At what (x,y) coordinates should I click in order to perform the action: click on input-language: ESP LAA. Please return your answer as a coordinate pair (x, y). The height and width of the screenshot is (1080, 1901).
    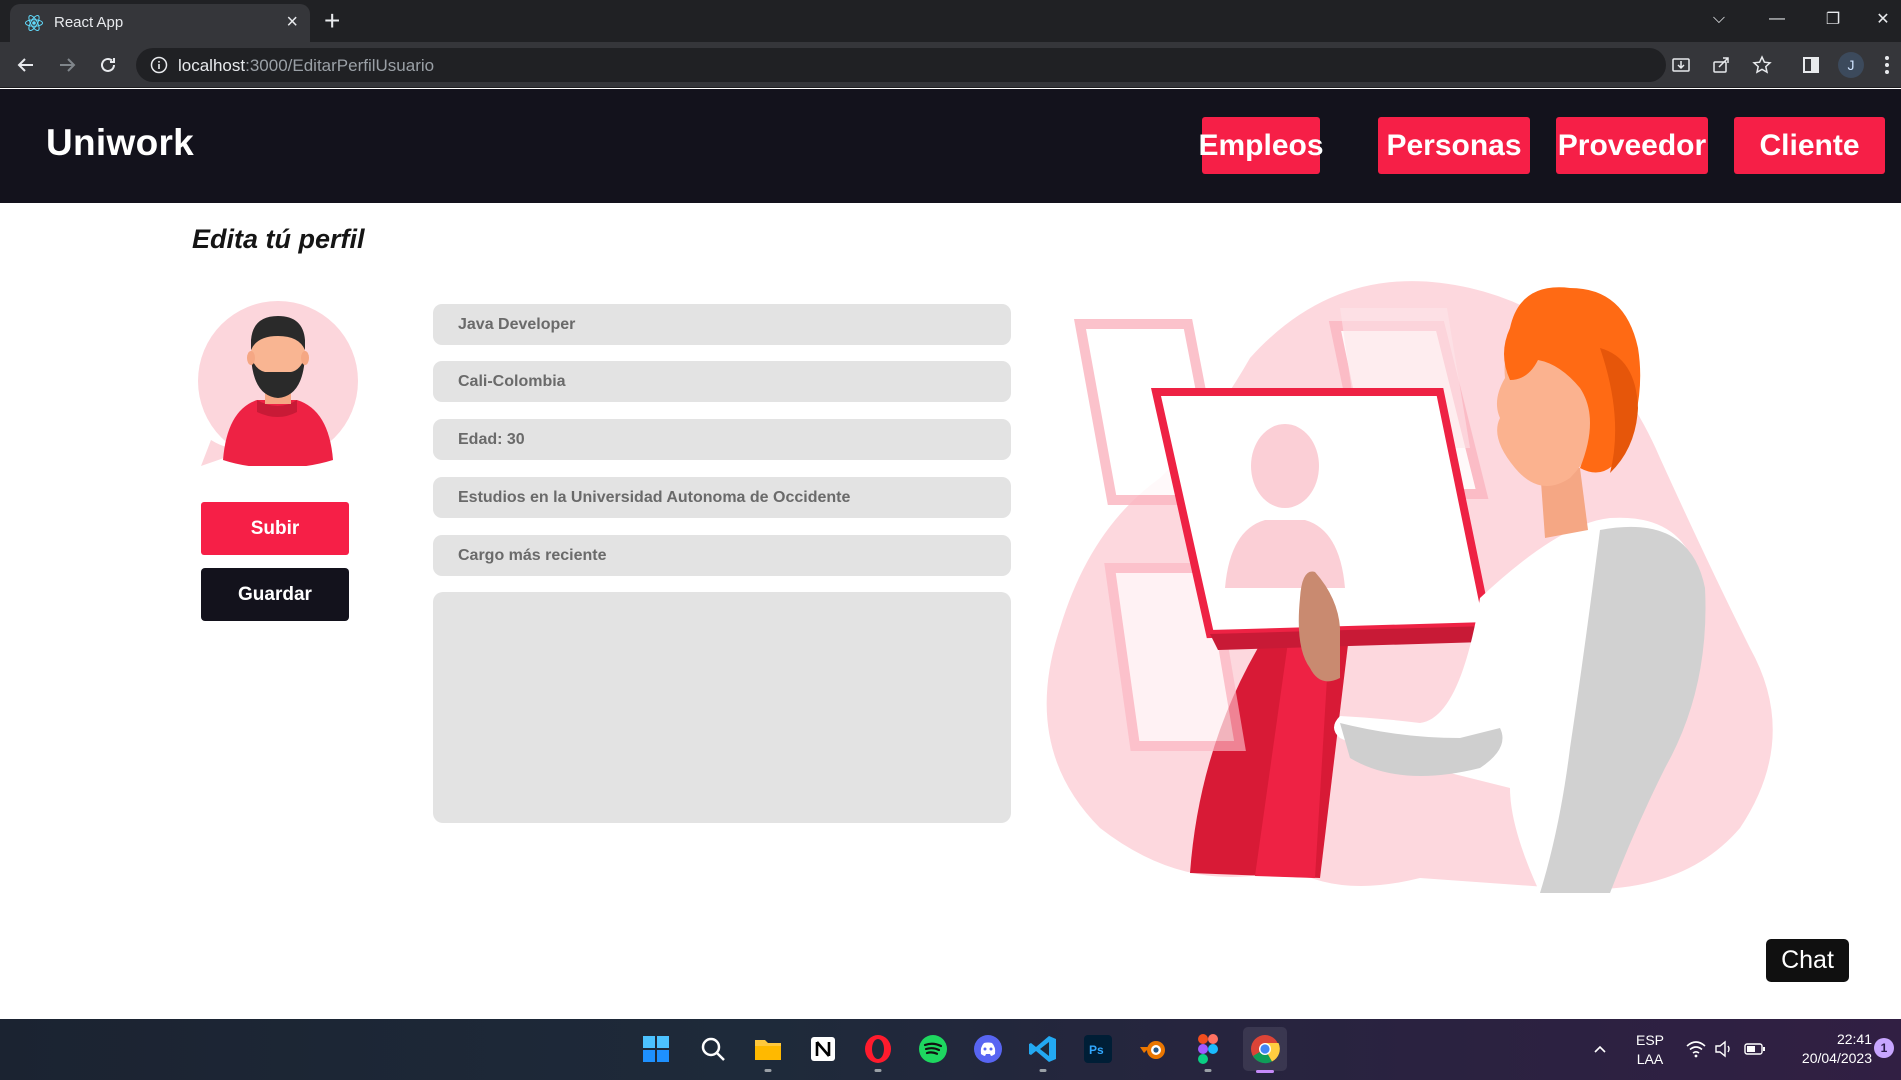
    Looking at the image, I should click on (1650, 1050).